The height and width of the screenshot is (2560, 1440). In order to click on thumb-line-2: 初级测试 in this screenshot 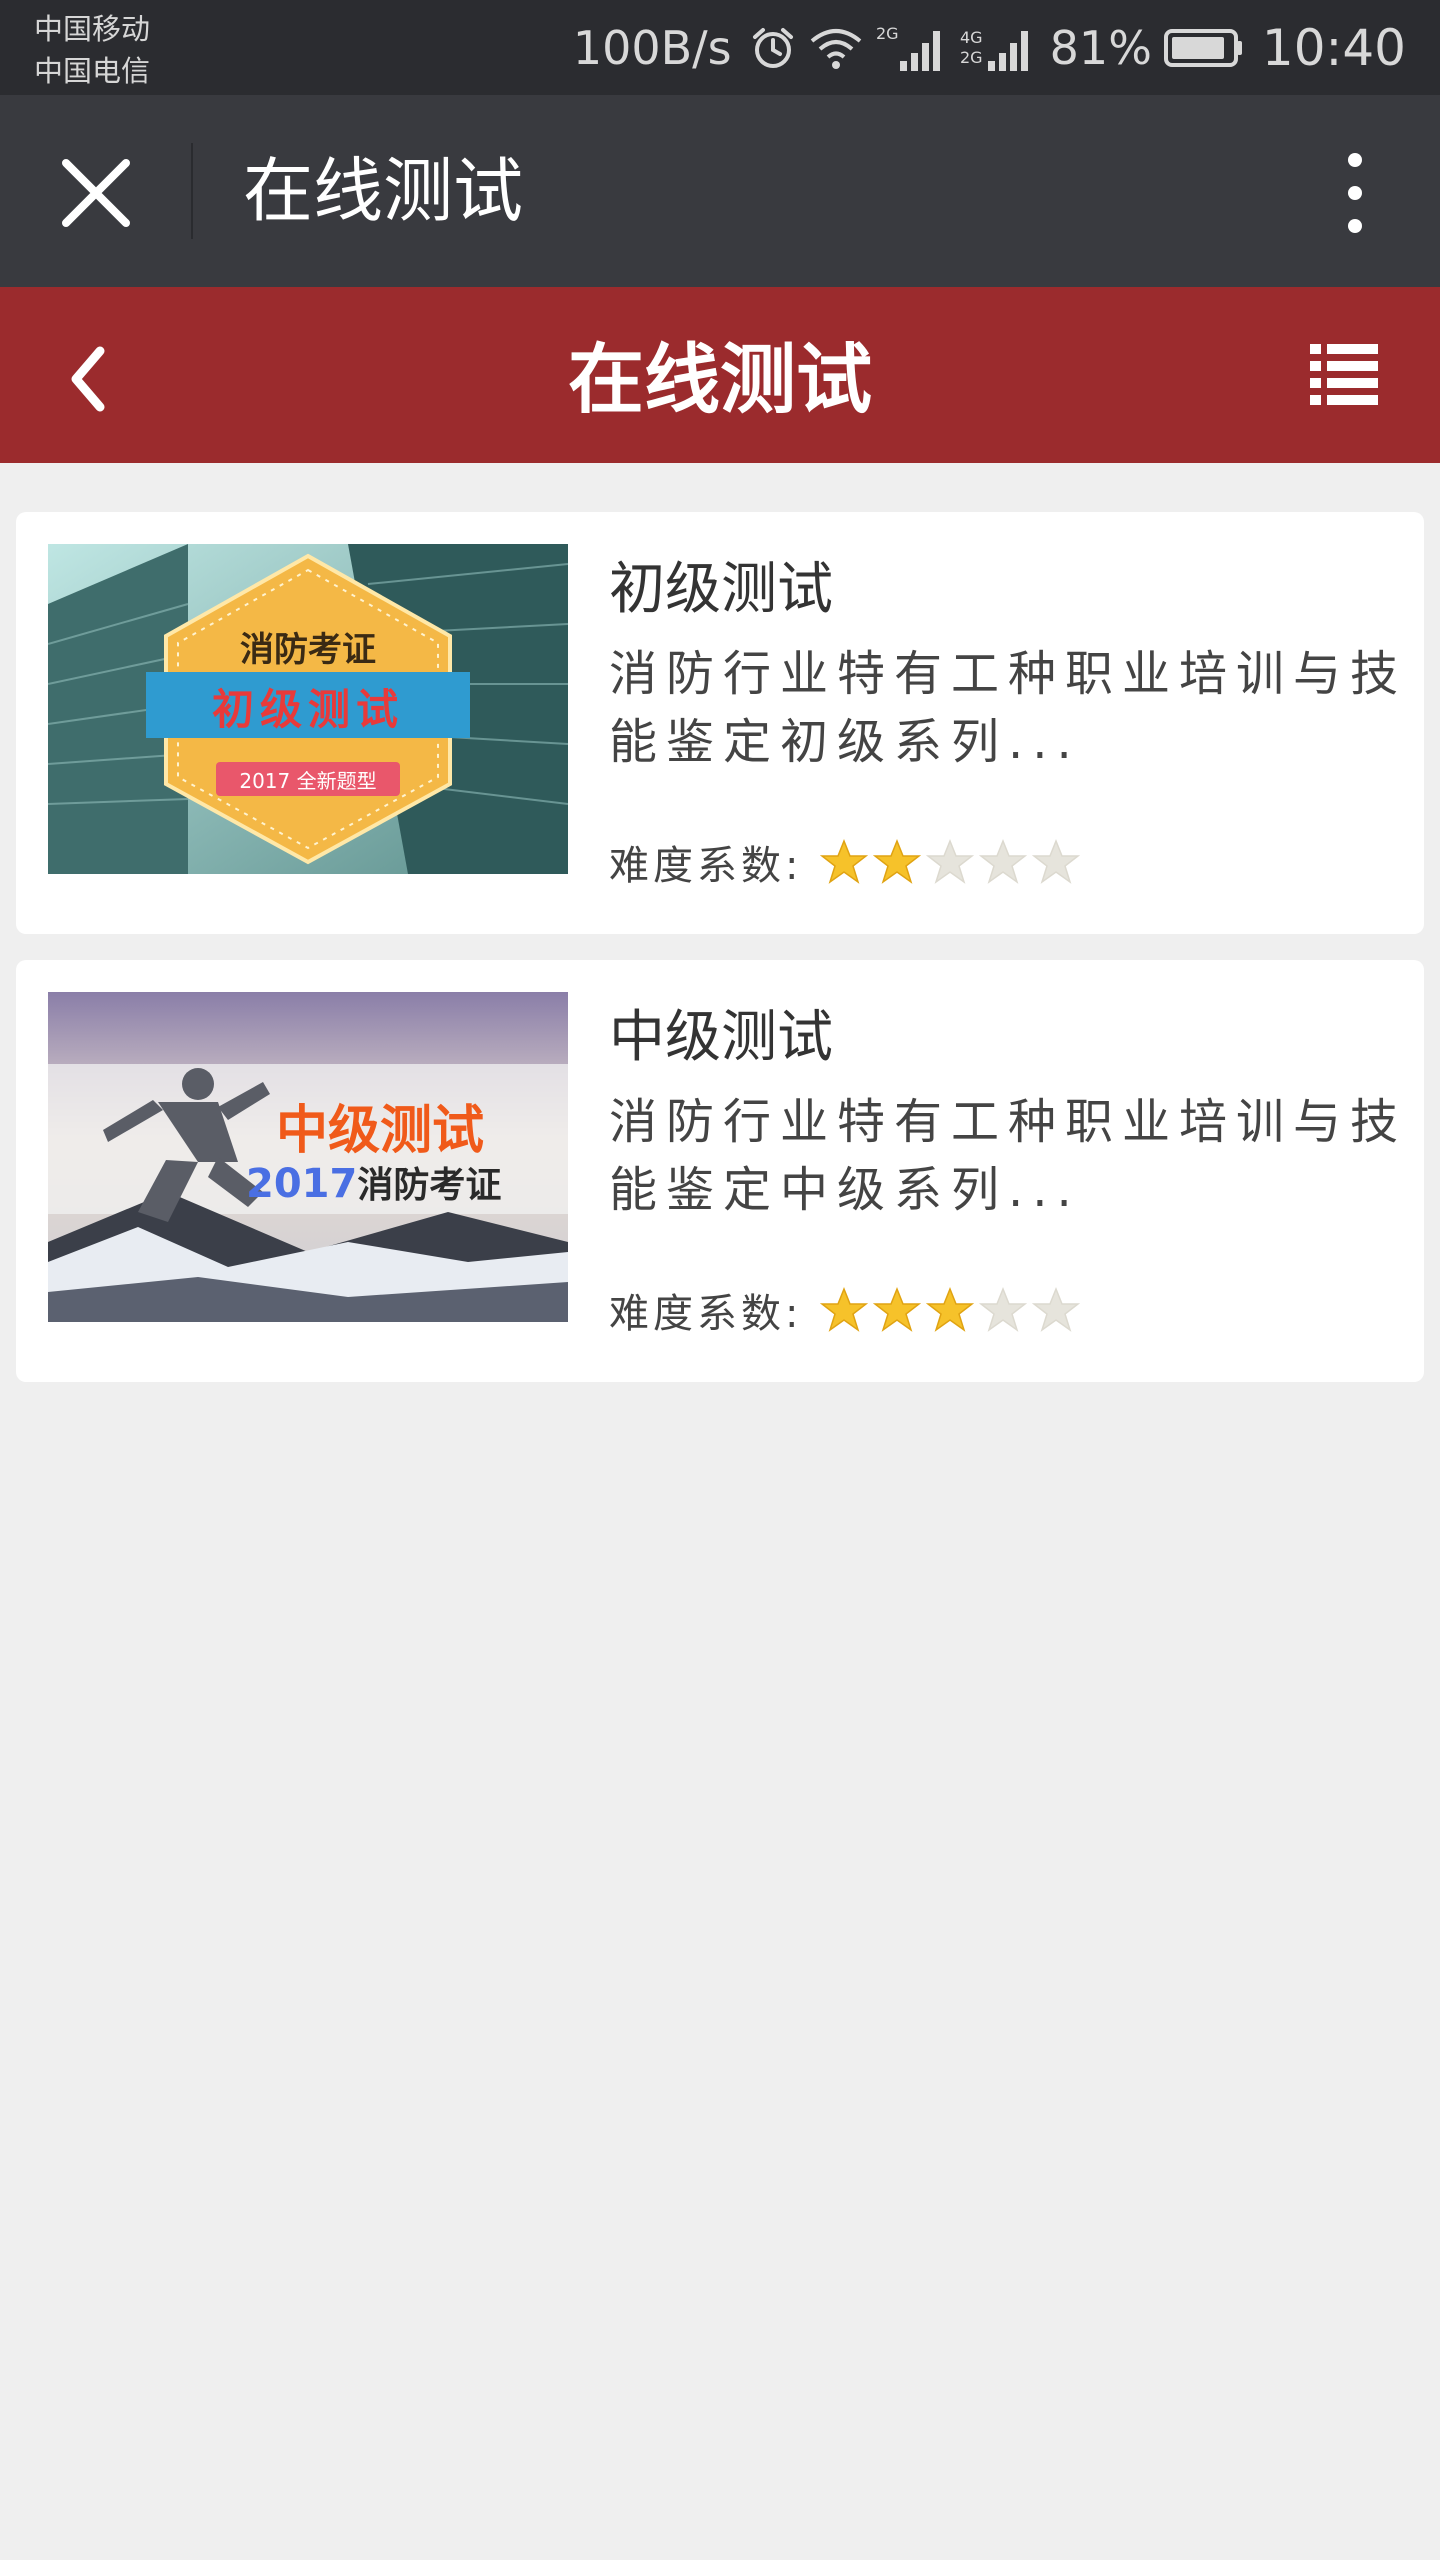, I will do `click(307, 709)`.